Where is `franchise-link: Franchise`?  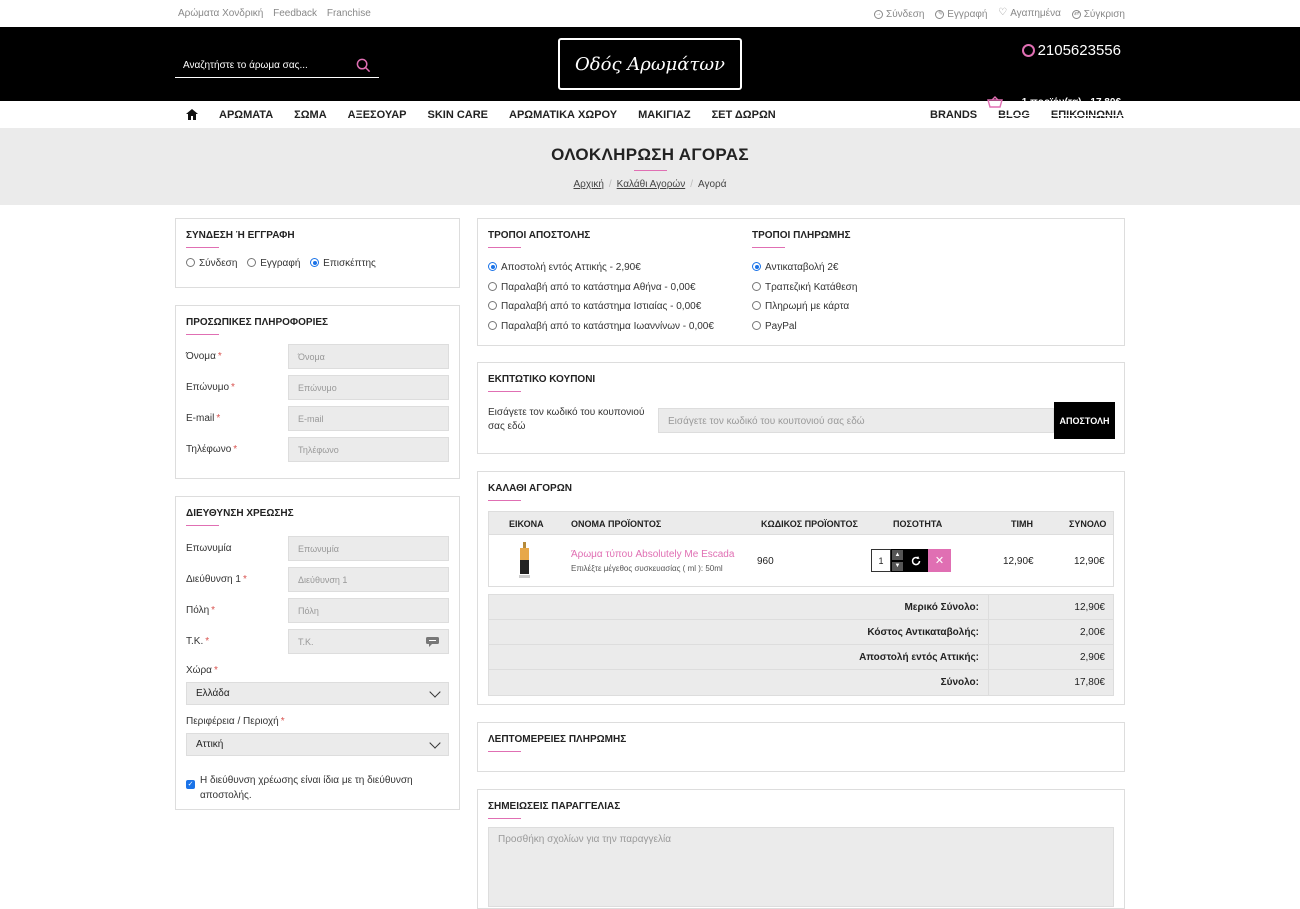
franchise-link: Franchise is located at coordinates (349, 13).